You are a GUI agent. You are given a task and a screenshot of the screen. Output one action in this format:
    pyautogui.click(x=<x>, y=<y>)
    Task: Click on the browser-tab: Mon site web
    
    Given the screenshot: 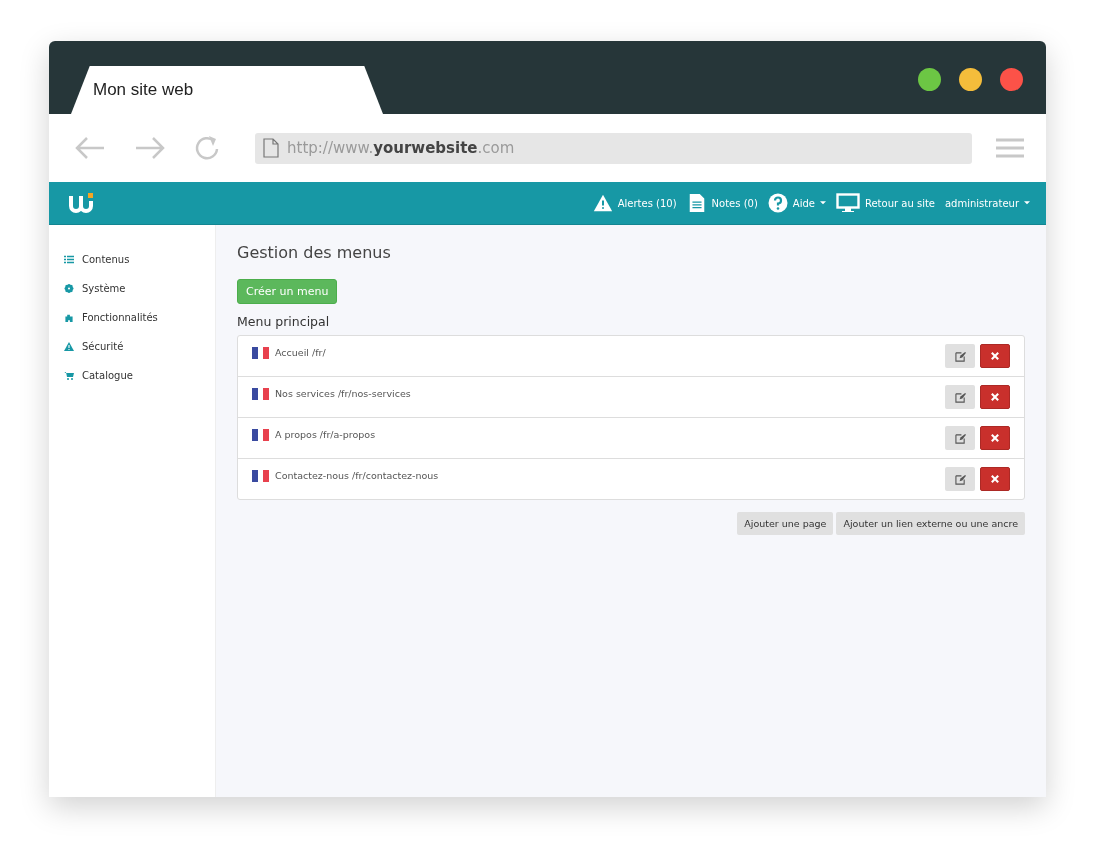 What is the action you would take?
    pyautogui.click(x=227, y=90)
    